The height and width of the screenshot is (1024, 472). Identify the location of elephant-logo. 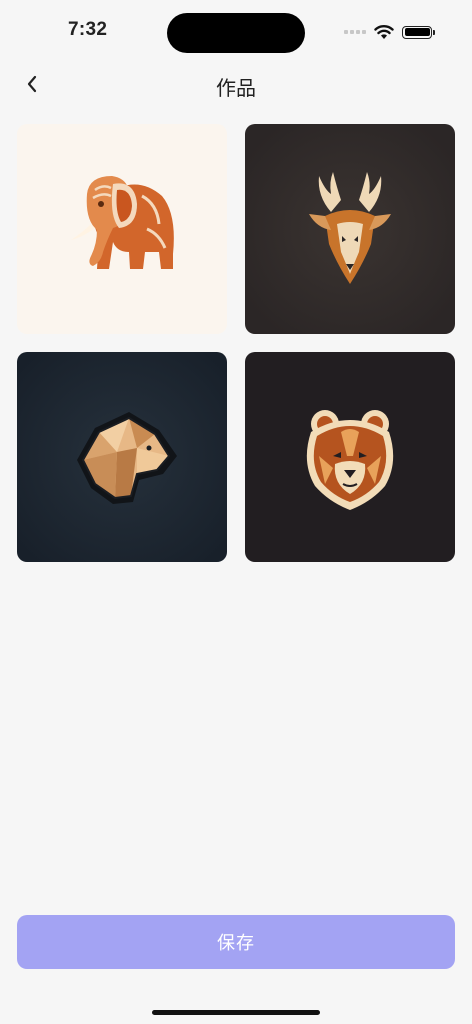
(122, 229).